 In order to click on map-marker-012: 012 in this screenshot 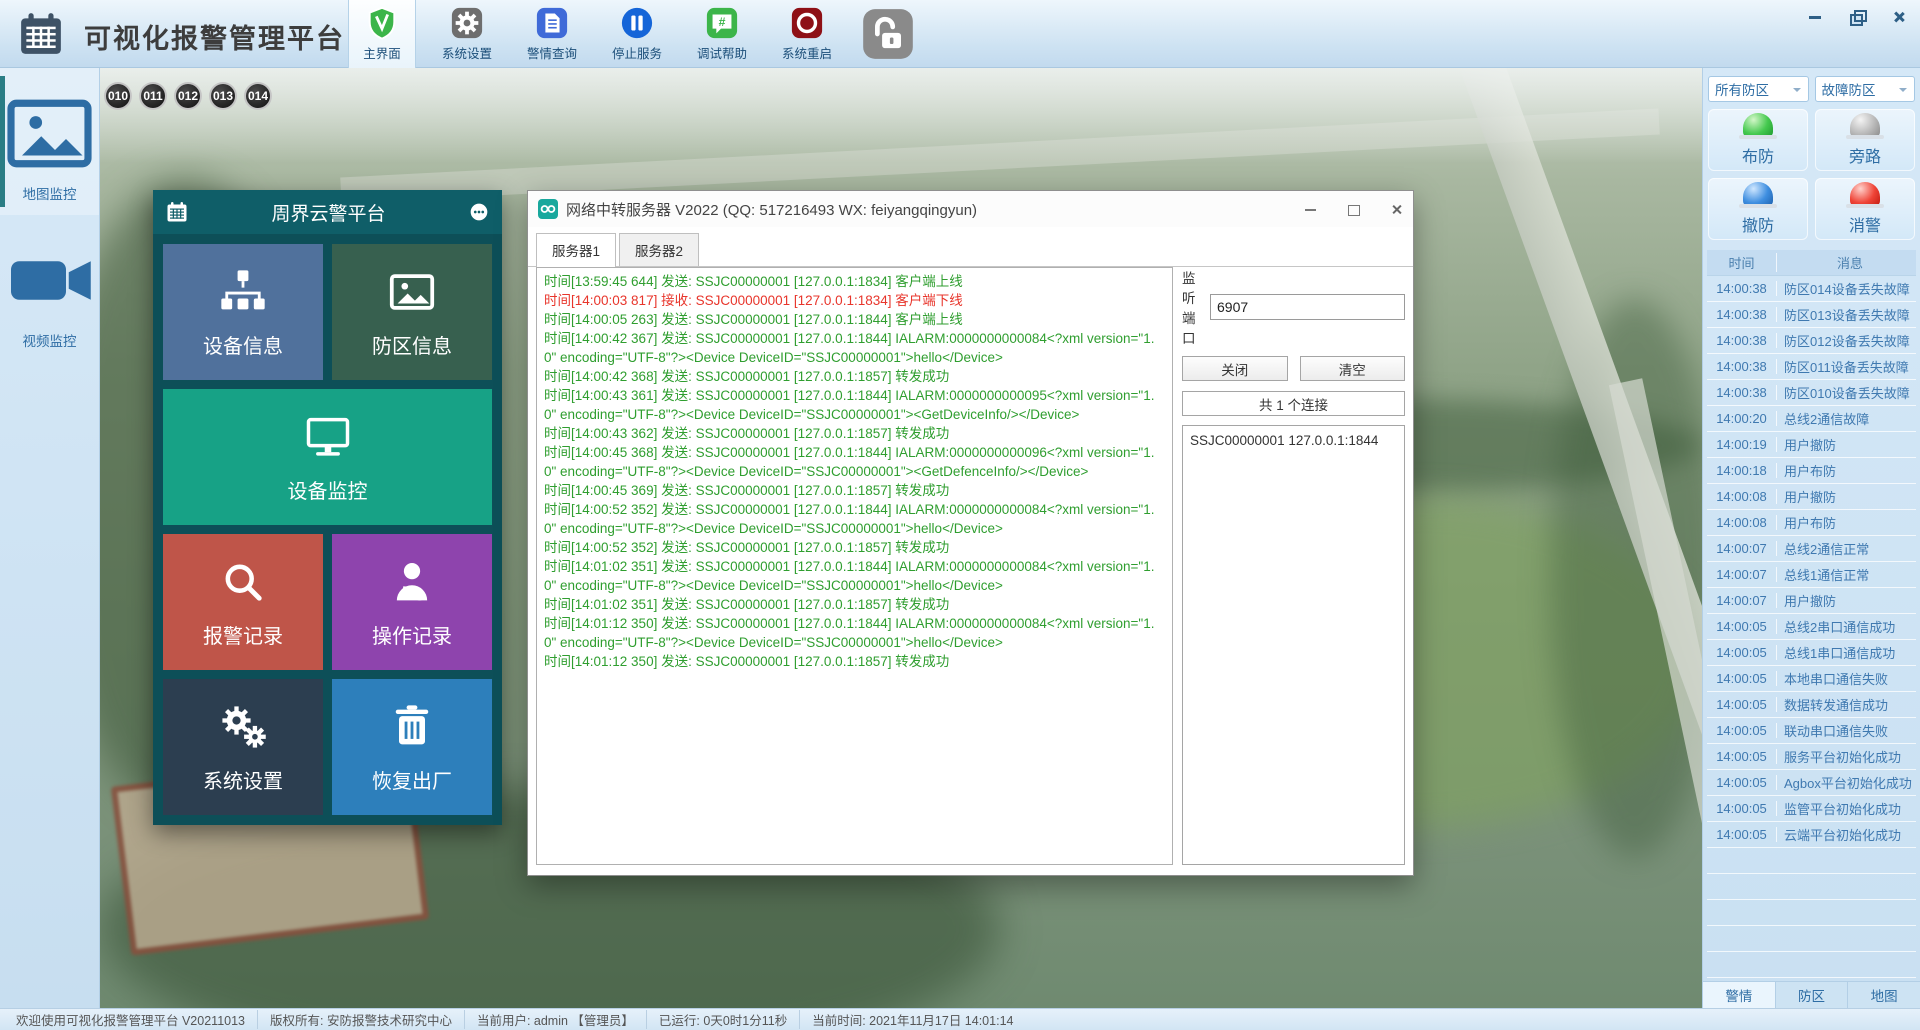, I will do `click(188, 96)`.